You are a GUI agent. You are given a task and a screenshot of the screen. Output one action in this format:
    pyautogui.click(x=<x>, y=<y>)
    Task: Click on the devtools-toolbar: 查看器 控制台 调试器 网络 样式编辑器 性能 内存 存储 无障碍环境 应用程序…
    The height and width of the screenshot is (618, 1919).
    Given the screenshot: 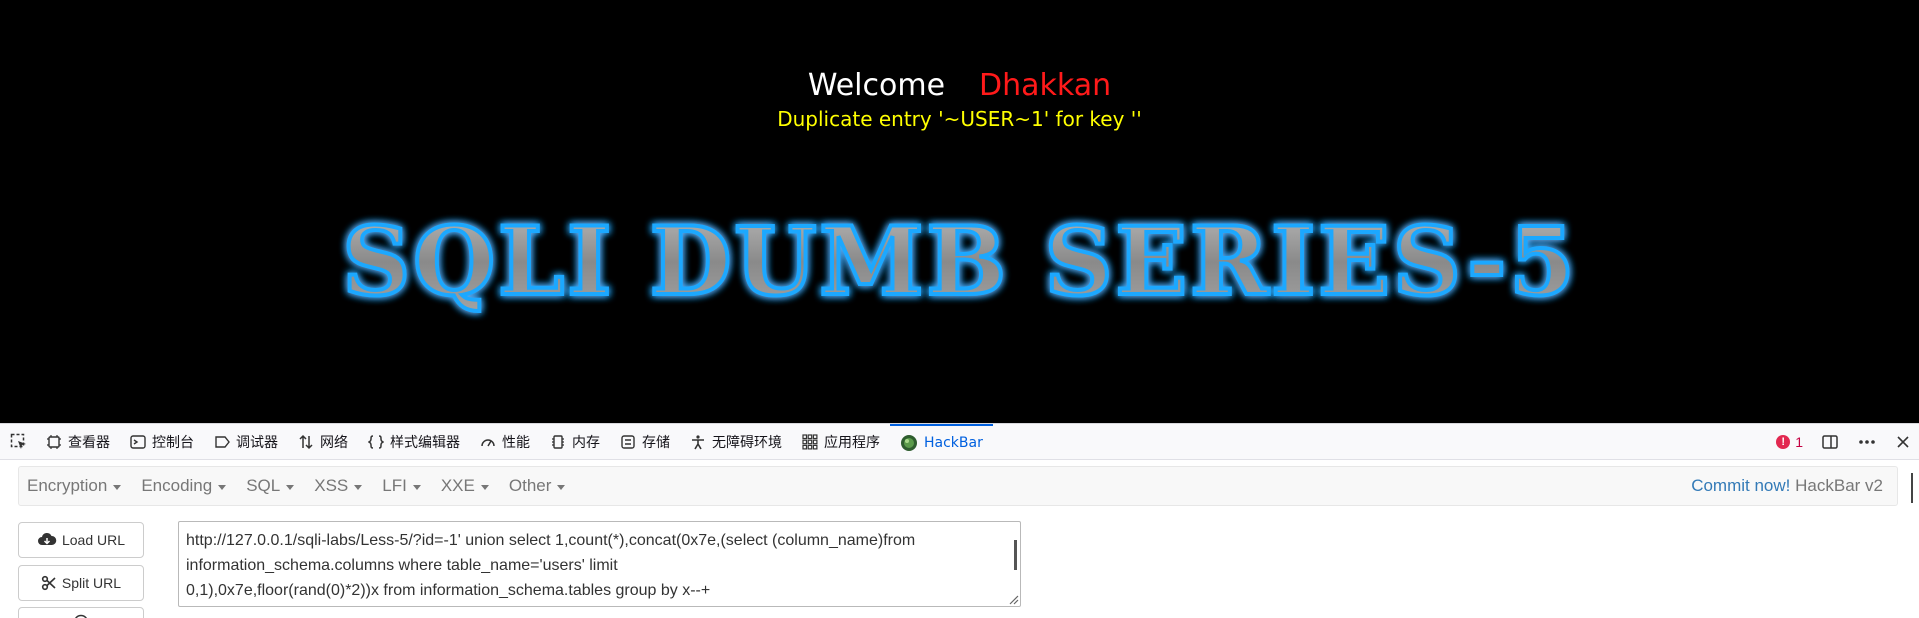 What is the action you would take?
    pyautogui.click(x=959, y=441)
    